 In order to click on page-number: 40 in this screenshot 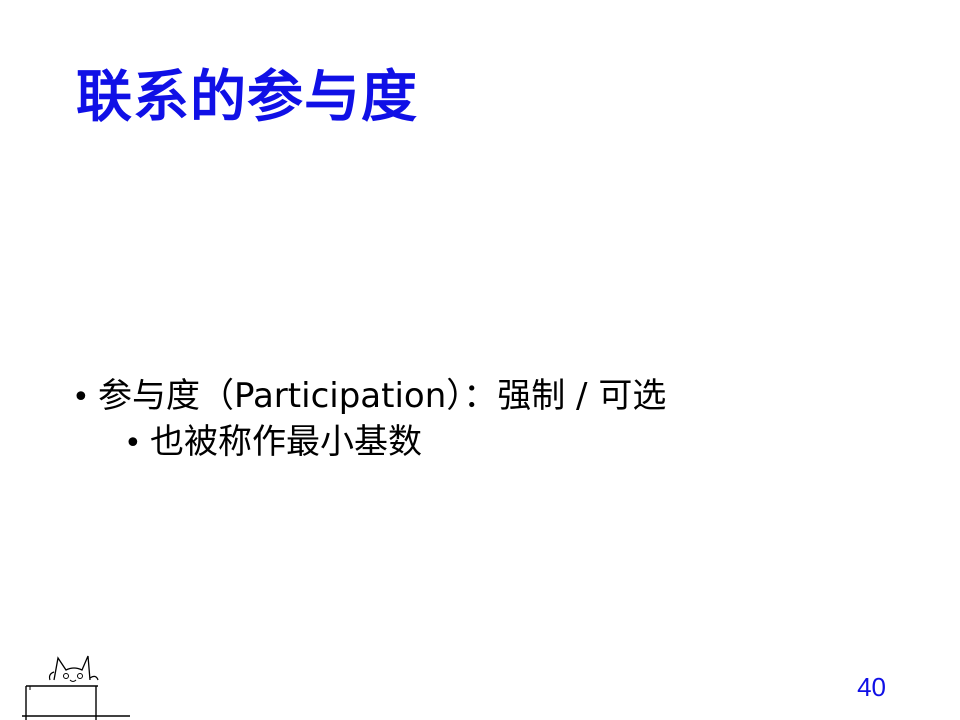, I will do `click(871, 687)`.